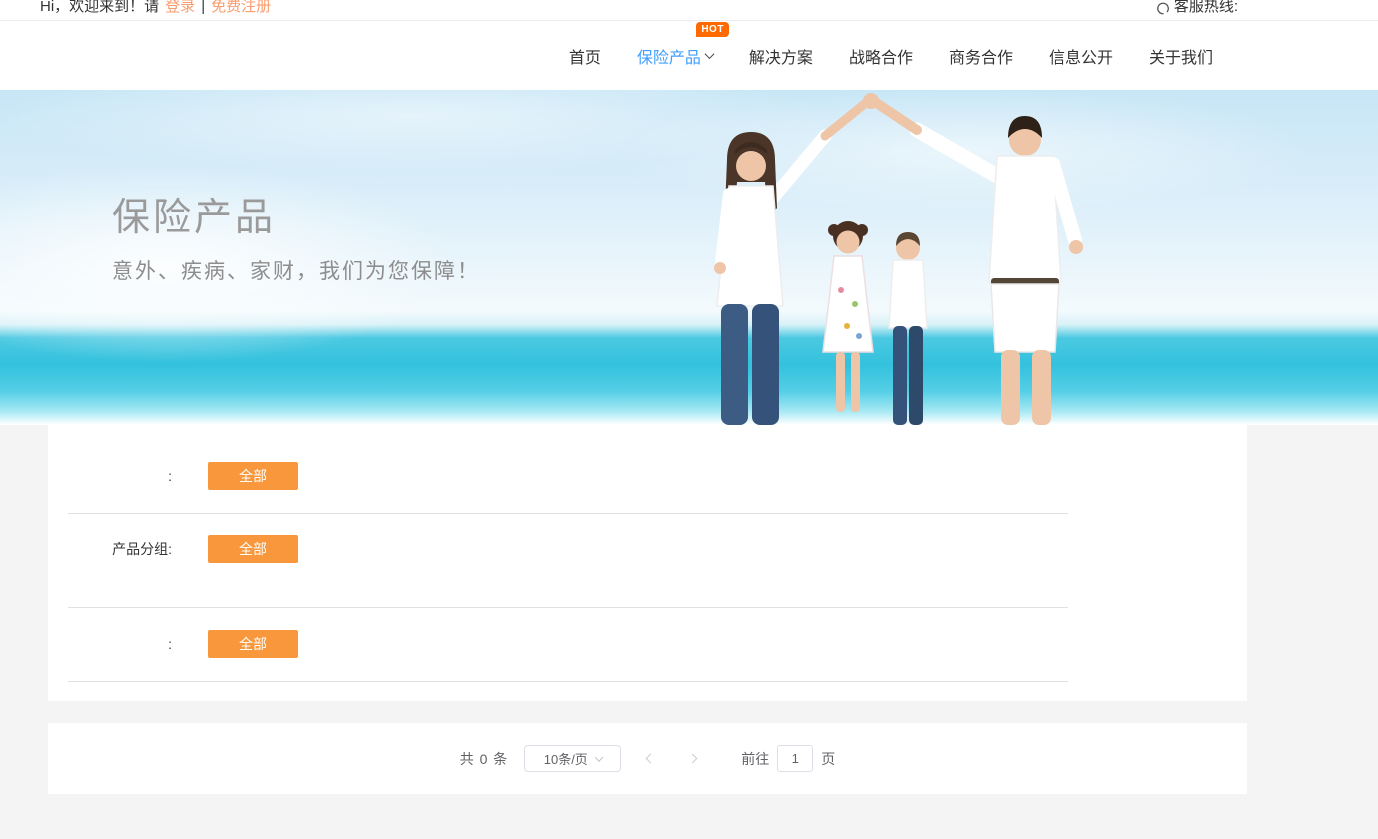  What do you see at coordinates (881, 56) in the screenshot?
I see `nav-item-strategic-cooperation: 战略合作` at bounding box center [881, 56].